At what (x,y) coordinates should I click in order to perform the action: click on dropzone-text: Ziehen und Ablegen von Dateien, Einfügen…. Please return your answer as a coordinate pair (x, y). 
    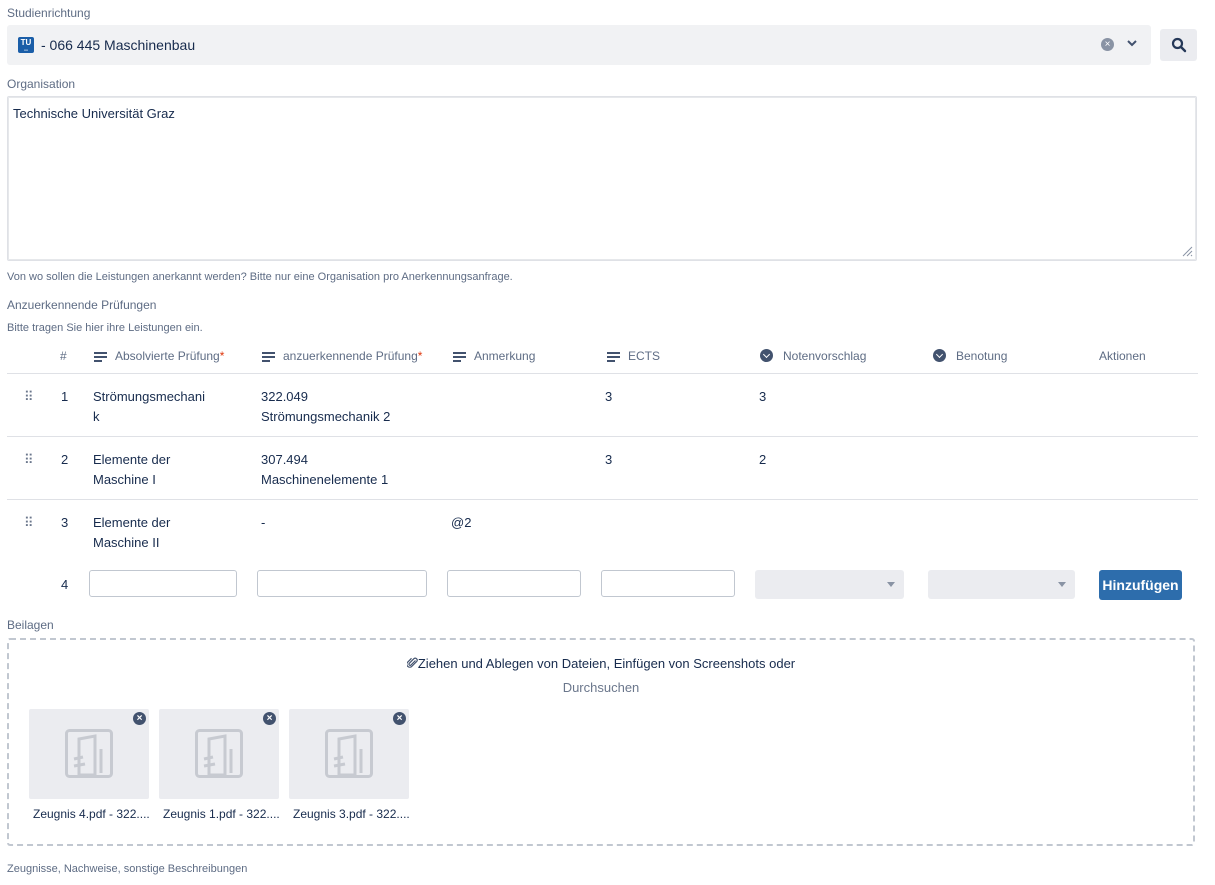
    Looking at the image, I should click on (601, 663).